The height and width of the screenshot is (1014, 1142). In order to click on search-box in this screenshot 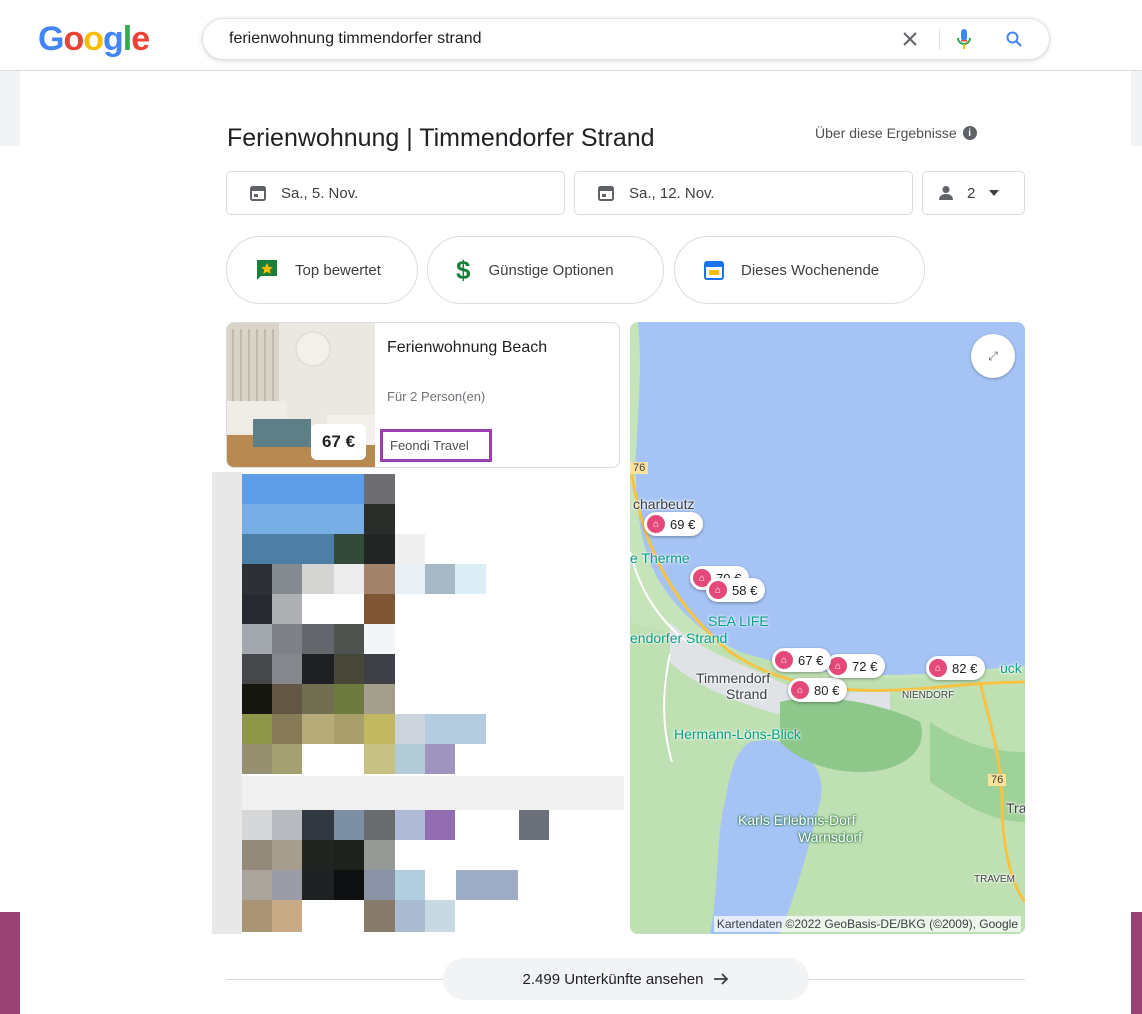, I will do `click(626, 39)`.